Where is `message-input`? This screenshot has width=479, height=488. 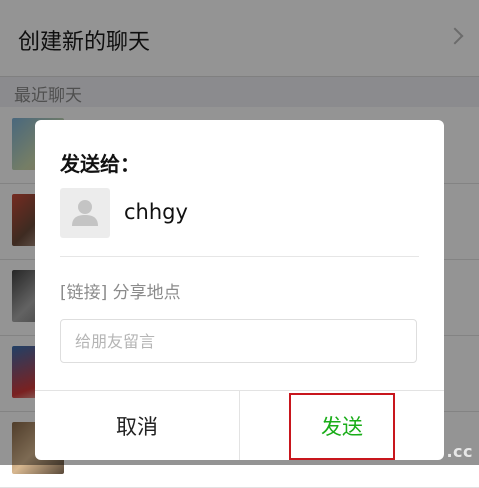 message-input is located at coordinates (238, 341).